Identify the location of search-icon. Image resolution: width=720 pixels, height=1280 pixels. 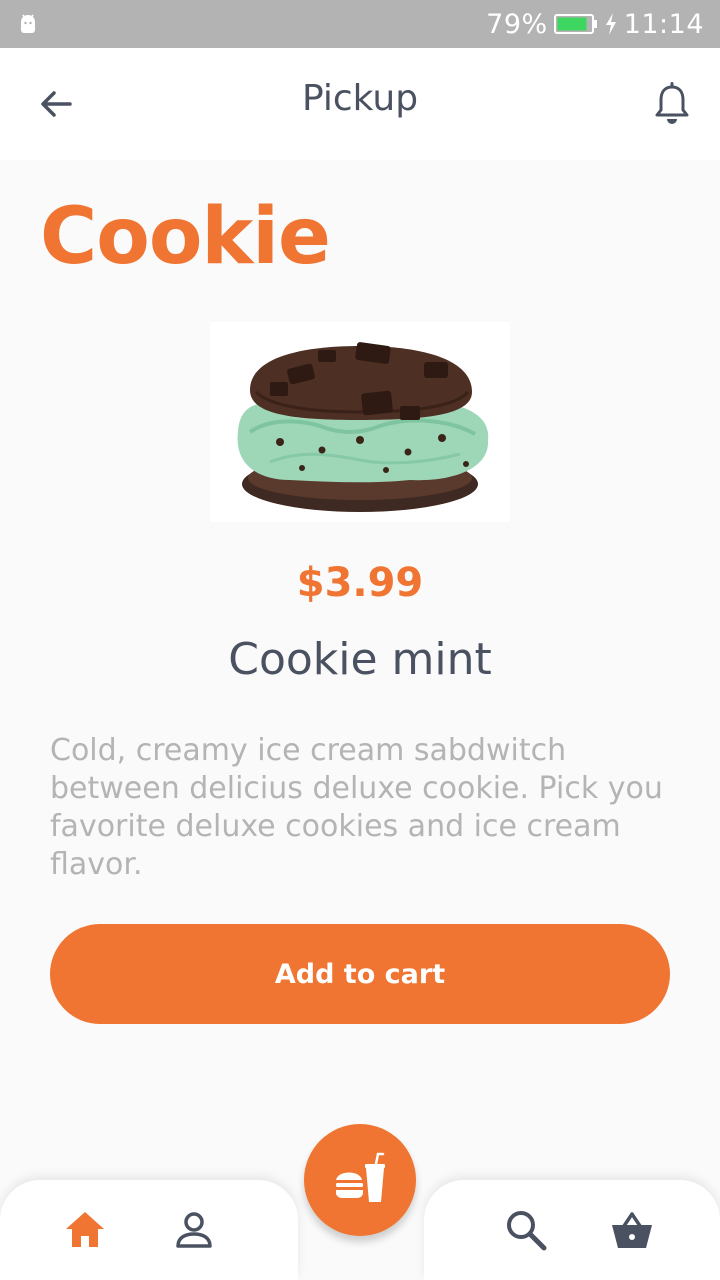
(526, 1230).